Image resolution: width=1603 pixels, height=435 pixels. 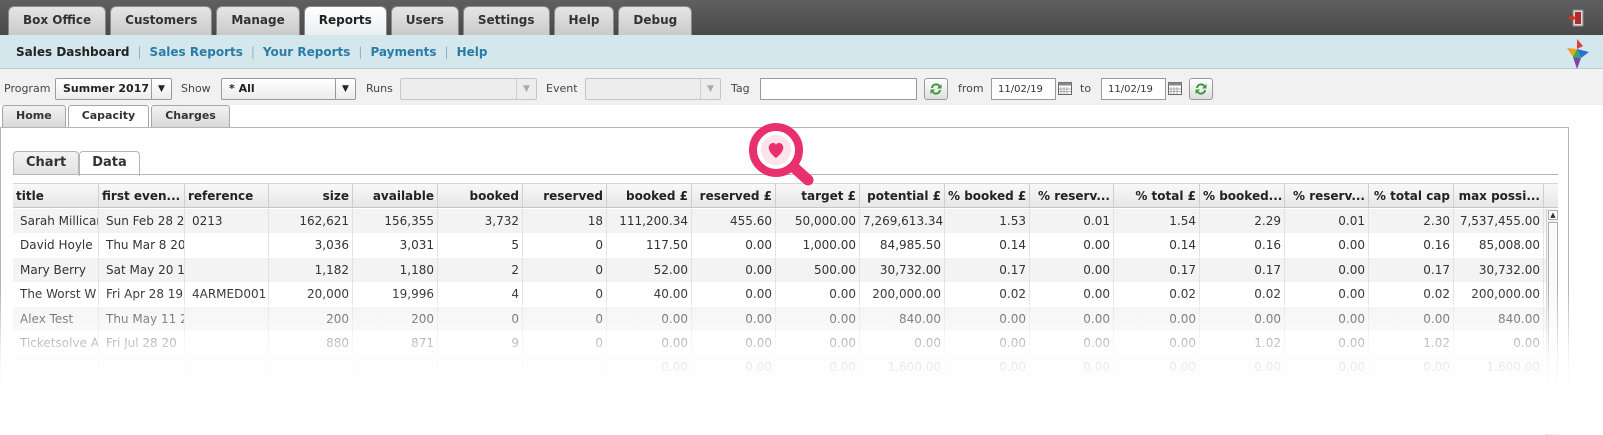 I want to click on refresh-button, so click(x=936, y=89).